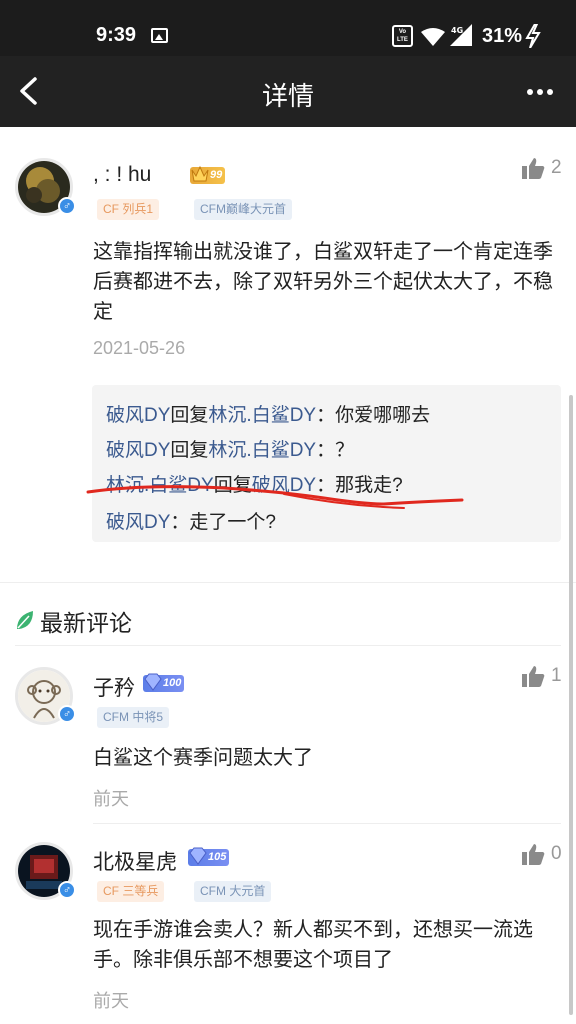  I want to click on reply-text: ？, so click(345, 450).